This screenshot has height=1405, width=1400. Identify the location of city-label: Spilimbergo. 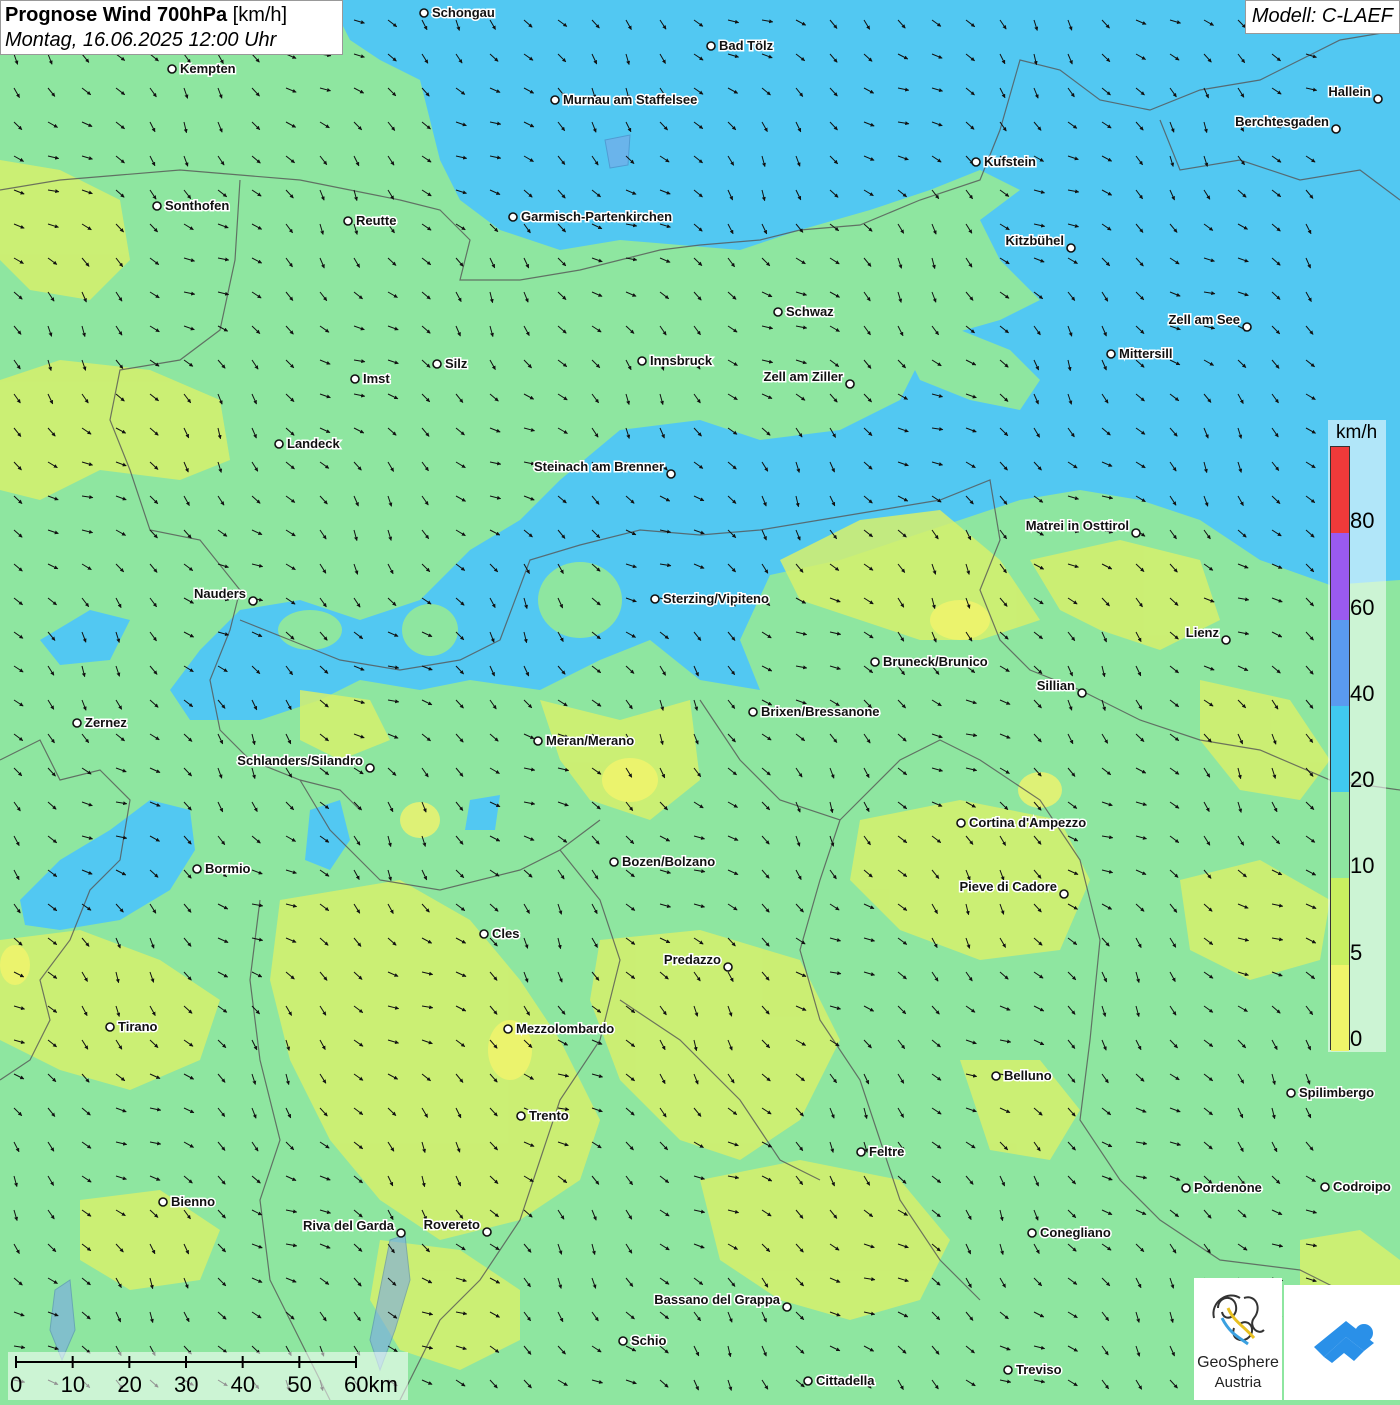
(1336, 1092).